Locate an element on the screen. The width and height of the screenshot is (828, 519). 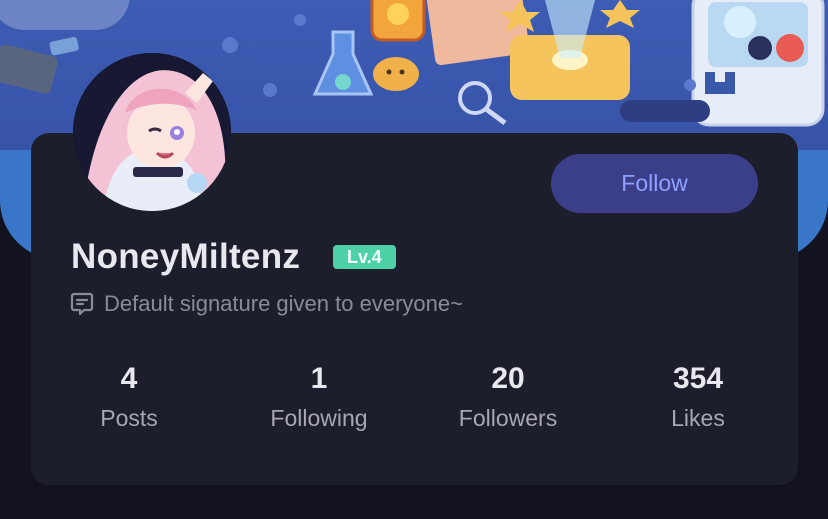
back-button is located at coordinates (65, 15).